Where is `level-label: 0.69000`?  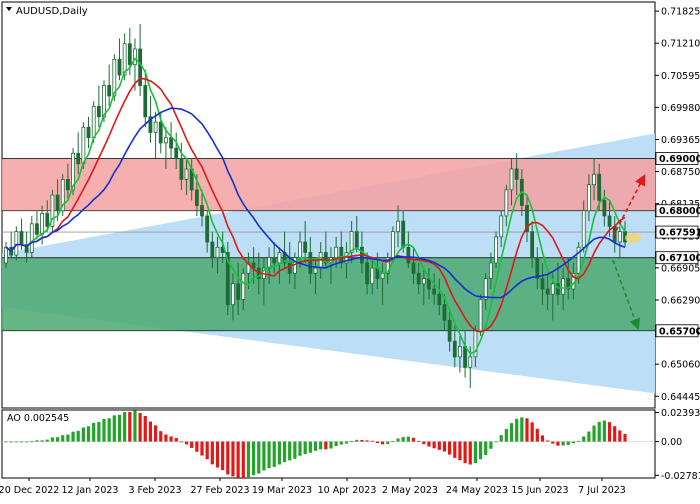
level-label: 0.69000 is located at coordinates (679, 159).